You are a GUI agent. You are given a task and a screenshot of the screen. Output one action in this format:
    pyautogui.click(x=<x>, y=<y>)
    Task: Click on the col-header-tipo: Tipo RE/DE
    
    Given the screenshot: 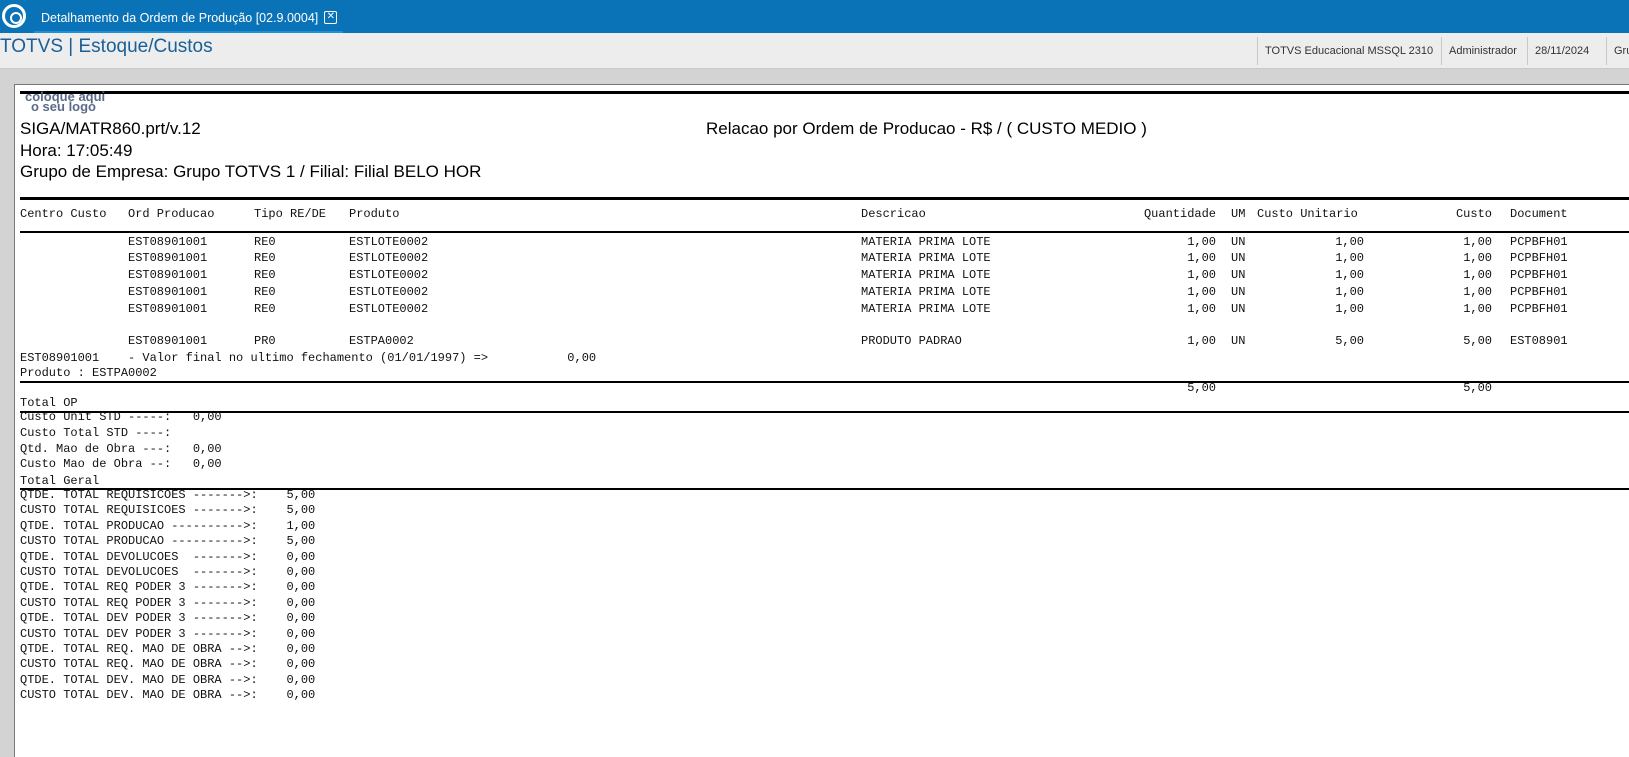 What is the action you would take?
    pyautogui.click(x=290, y=214)
    